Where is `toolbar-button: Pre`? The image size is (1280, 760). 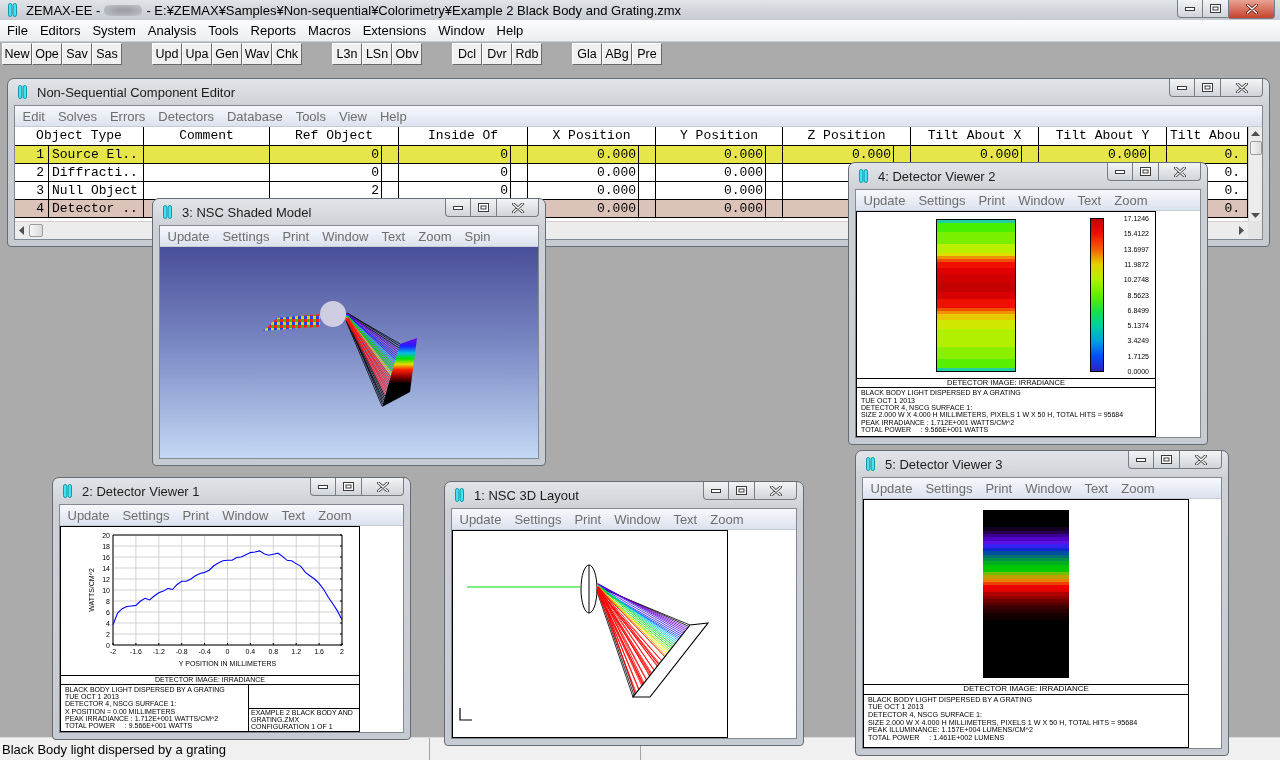 toolbar-button: Pre is located at coordinates (647, 54).